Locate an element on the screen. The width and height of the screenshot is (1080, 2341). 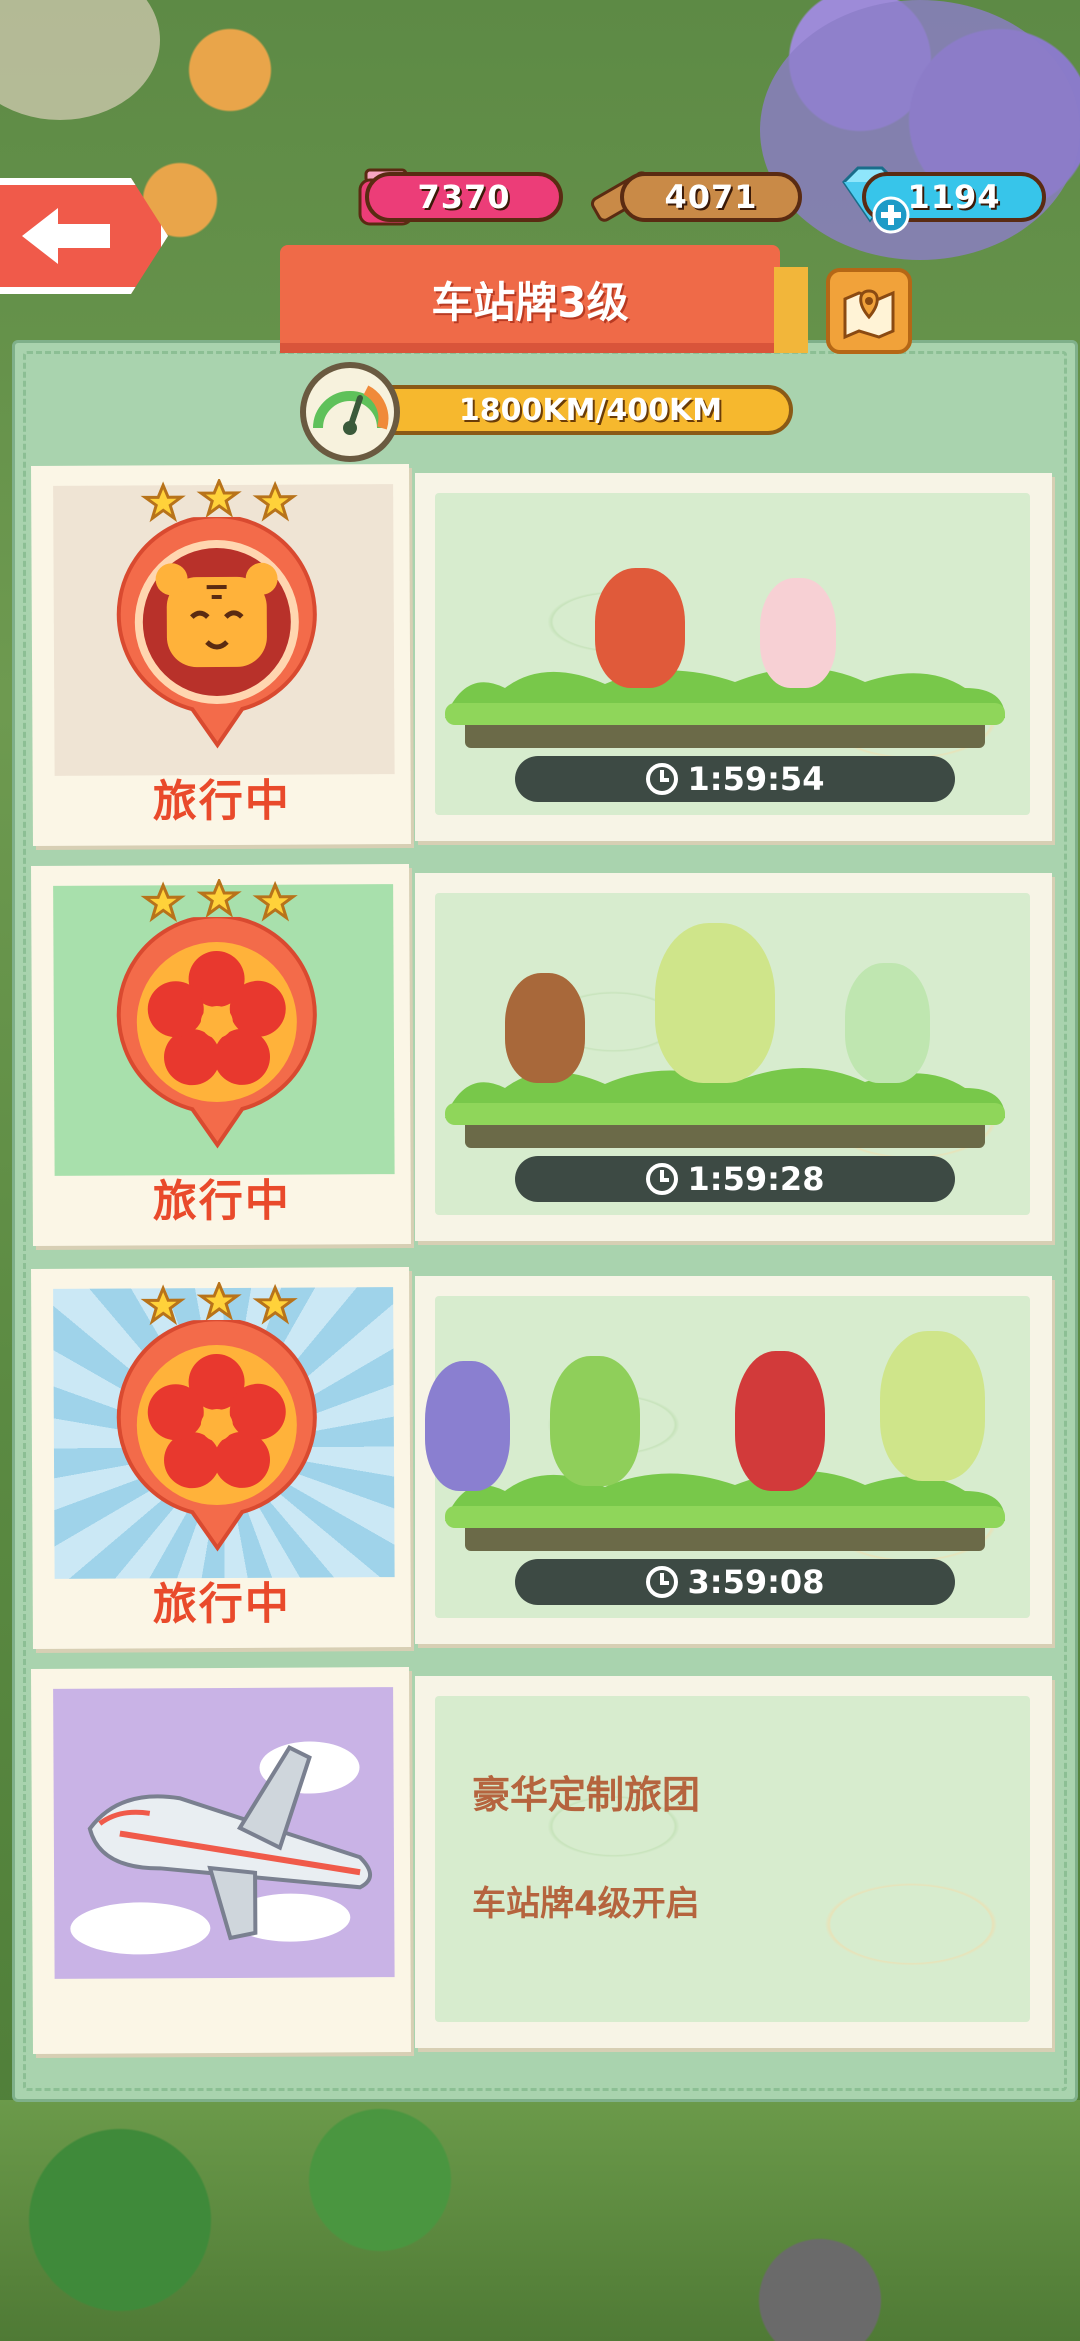
map-background is located at coordinates (732, 1859).